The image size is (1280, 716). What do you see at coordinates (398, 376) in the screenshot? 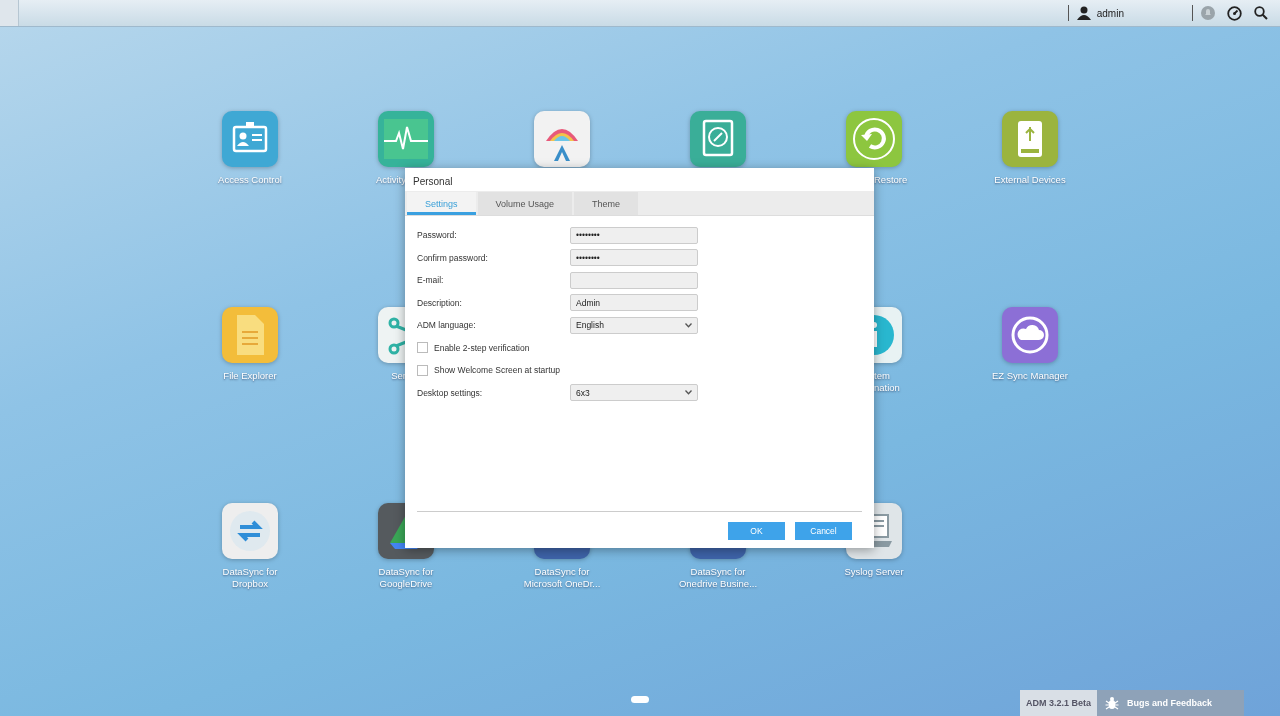
I see `app-label: Ser` at bounding box center [398, 376].